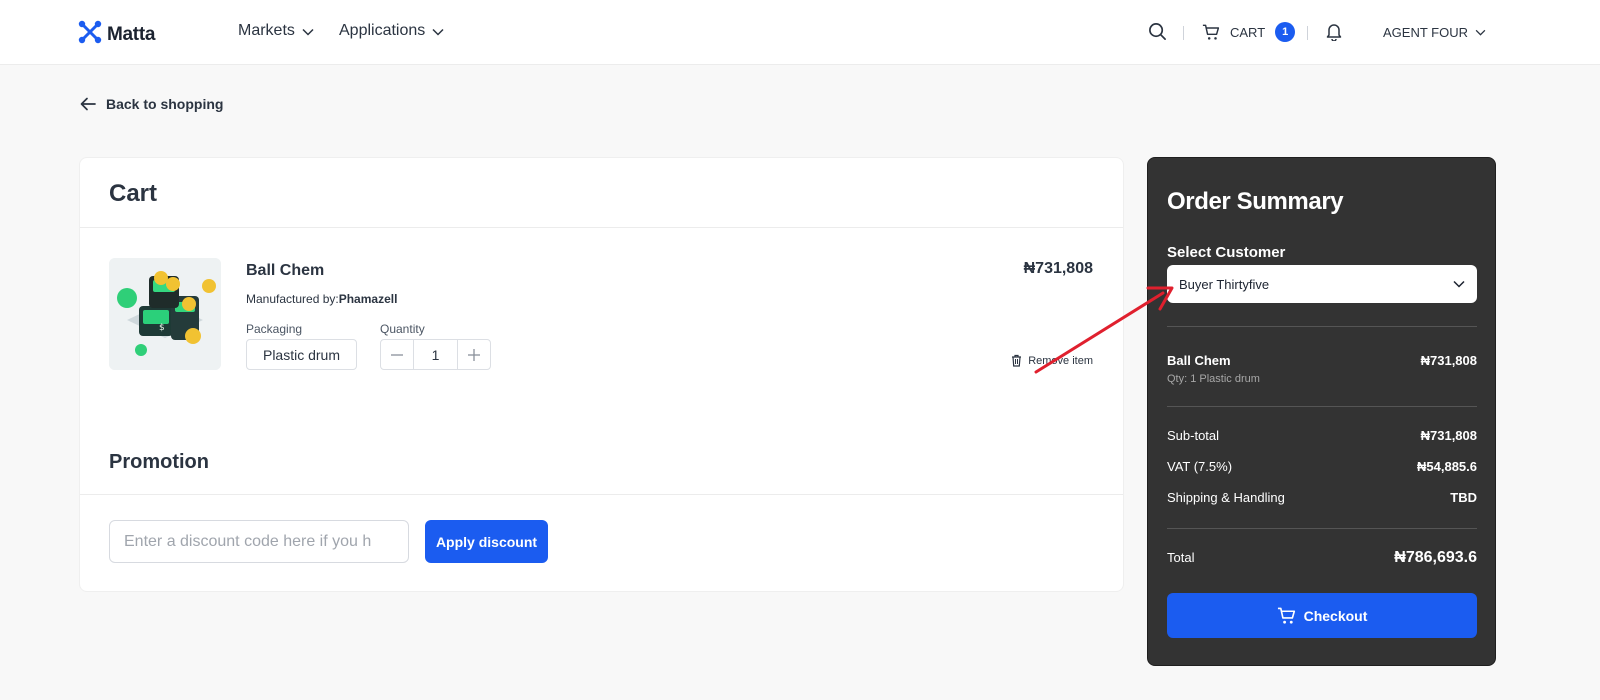 This screenshot has width=1600, height=700. Describe the element at coordinates (1213, 379) in the screenshot. I see `summary-item-detail: Qty: 1 Plastic drum` at that location.